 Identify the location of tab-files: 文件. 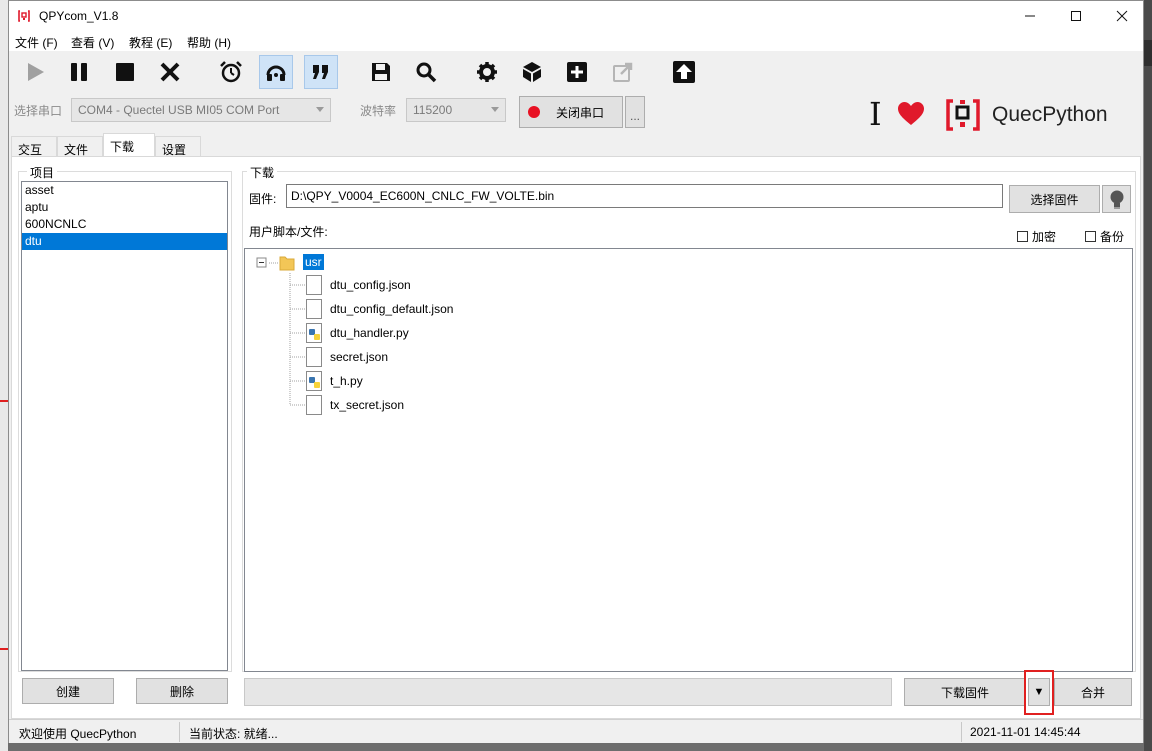
(80, 146).